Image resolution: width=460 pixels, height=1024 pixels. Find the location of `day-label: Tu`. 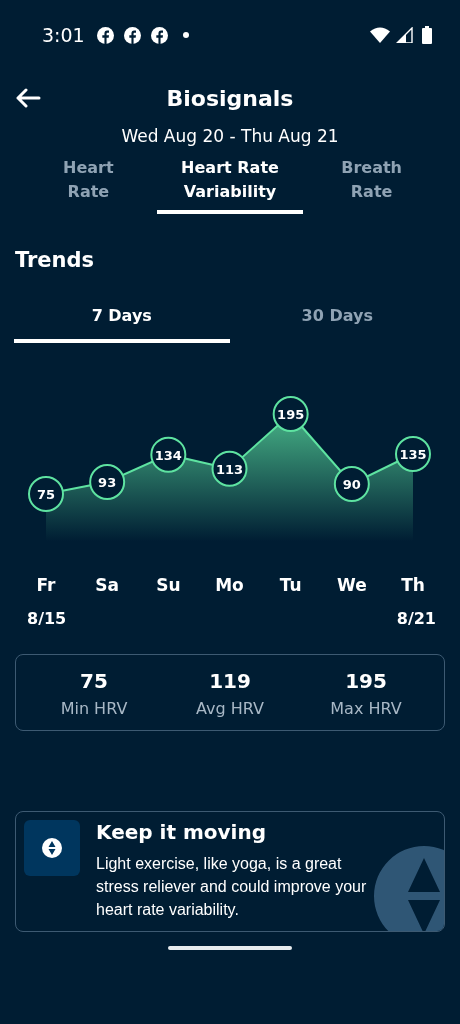

day-label: Tu is located at coordinates (290, 585).